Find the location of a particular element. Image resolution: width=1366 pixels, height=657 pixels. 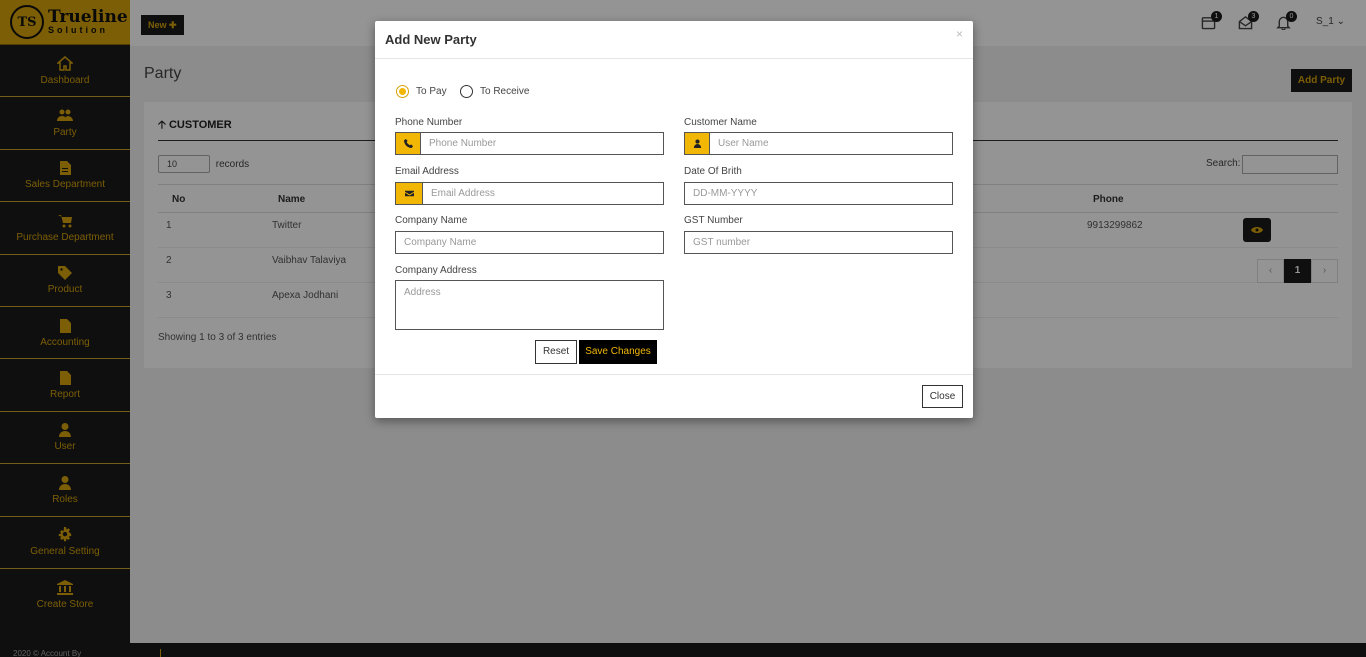

modal-title: Add New Party is located at coordinates (431, 39).